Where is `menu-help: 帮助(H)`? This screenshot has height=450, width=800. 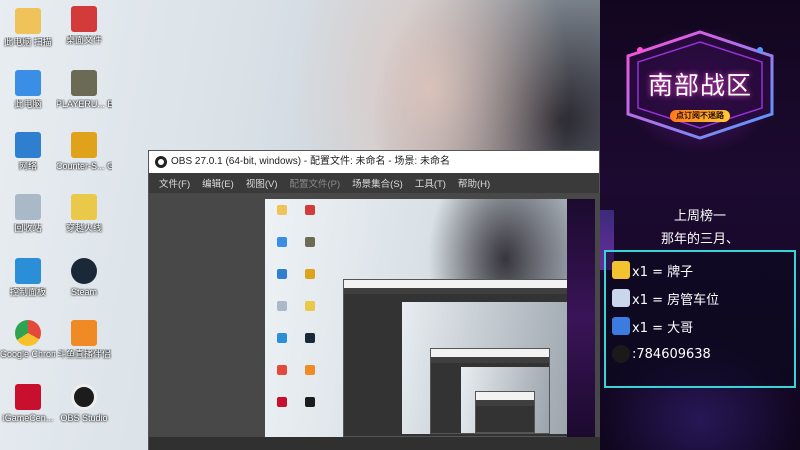 menu-help: 帮助(H) is located at coordinates (474, 183).